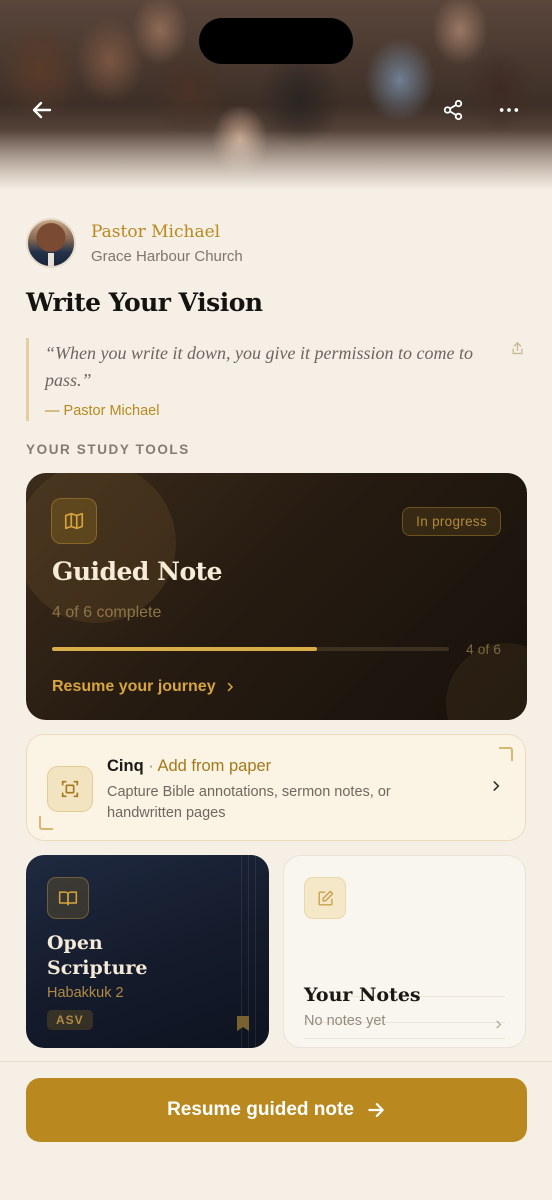  Describe the element at coordinates (97, 955) in the screenshot. I see `open-scripture-title: Open Scripture` at that location.